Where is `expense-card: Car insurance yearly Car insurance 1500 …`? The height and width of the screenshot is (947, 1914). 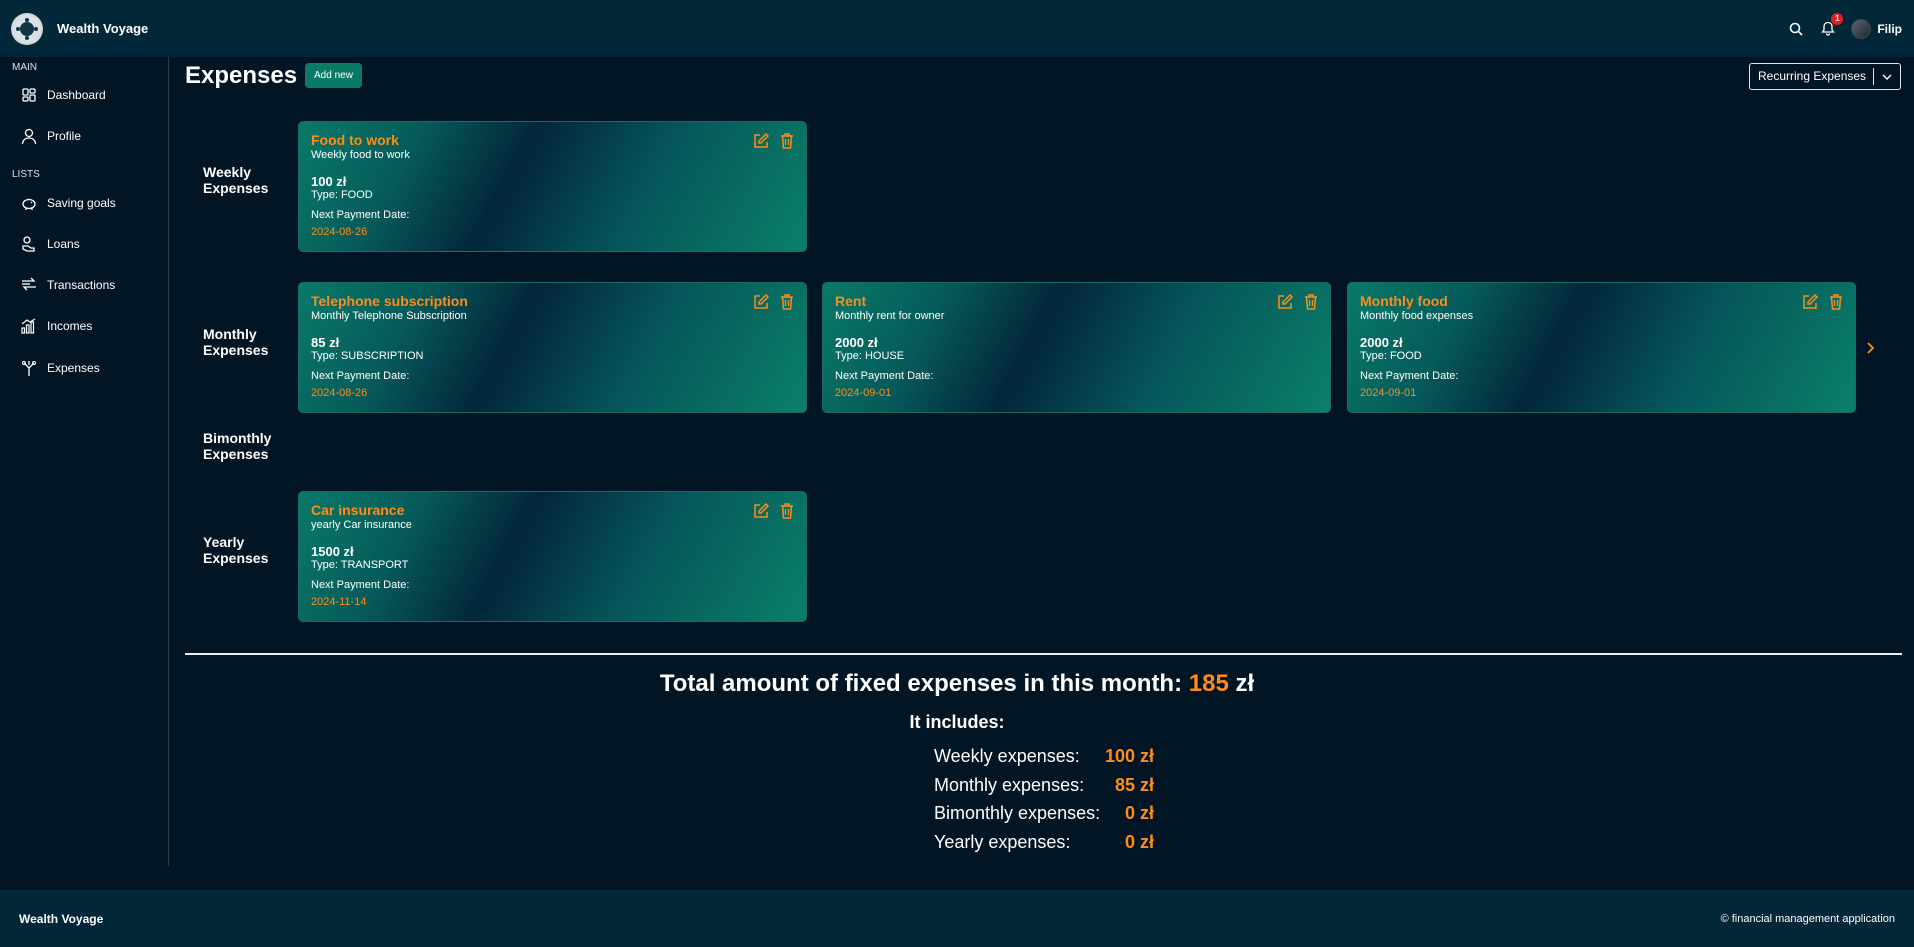
expense-card: Car insurance yearly Car insurance 1500 … is located at coordinates (552, 556).